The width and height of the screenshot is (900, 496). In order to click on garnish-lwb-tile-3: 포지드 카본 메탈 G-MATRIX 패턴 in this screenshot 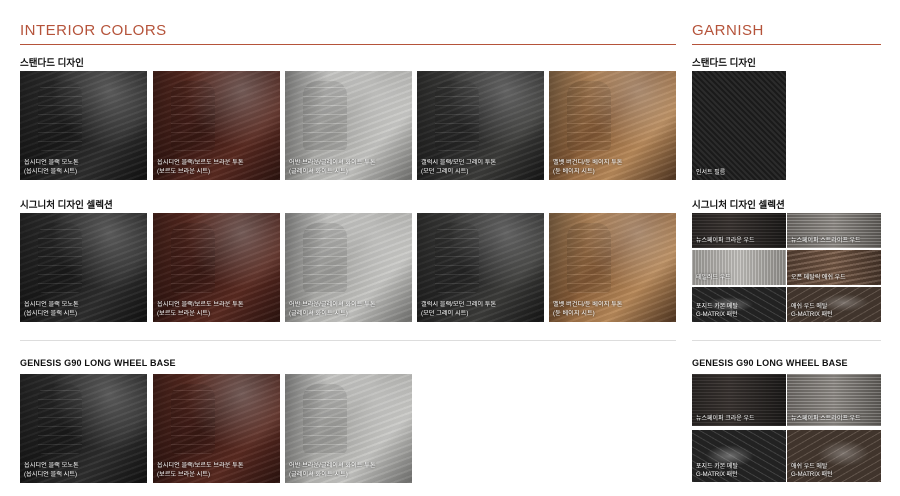, I will do `click(739, 456)`.